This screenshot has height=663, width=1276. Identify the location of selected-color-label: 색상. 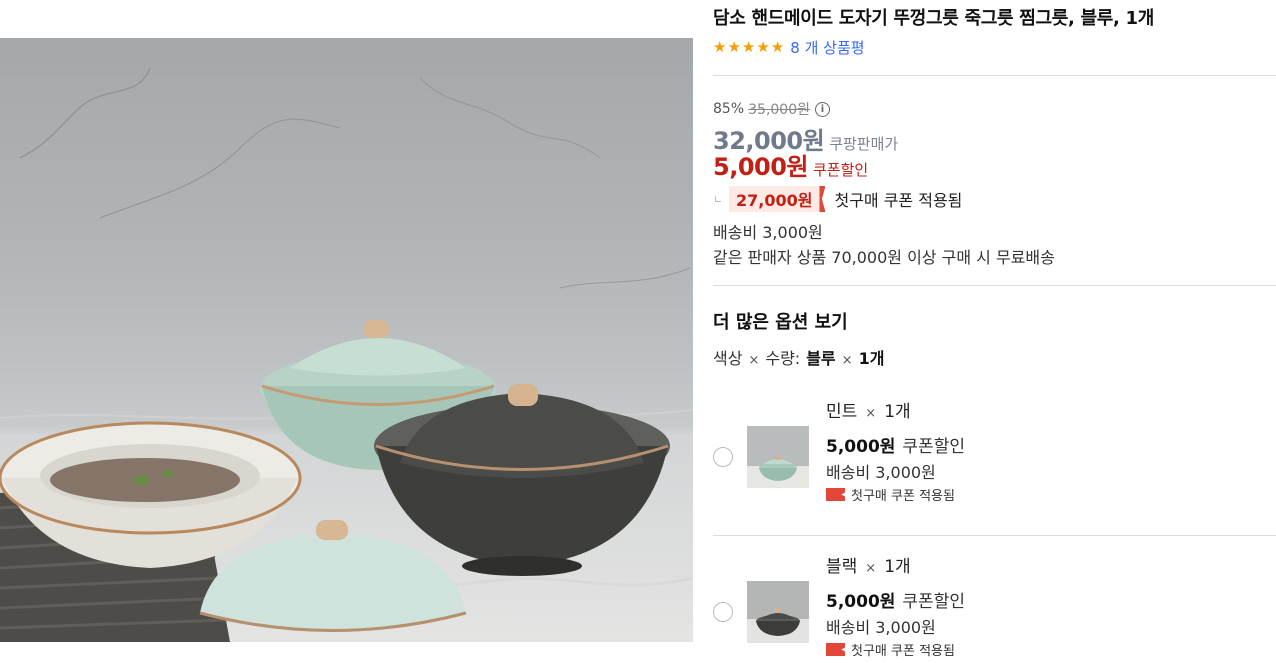
(728, 358).